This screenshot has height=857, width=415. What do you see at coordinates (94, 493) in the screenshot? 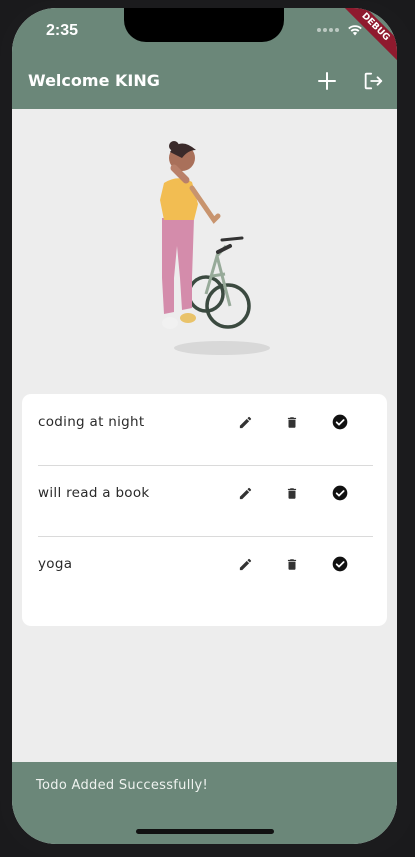
I see `todo-title: will read a book` at bounding box center [94, 493].